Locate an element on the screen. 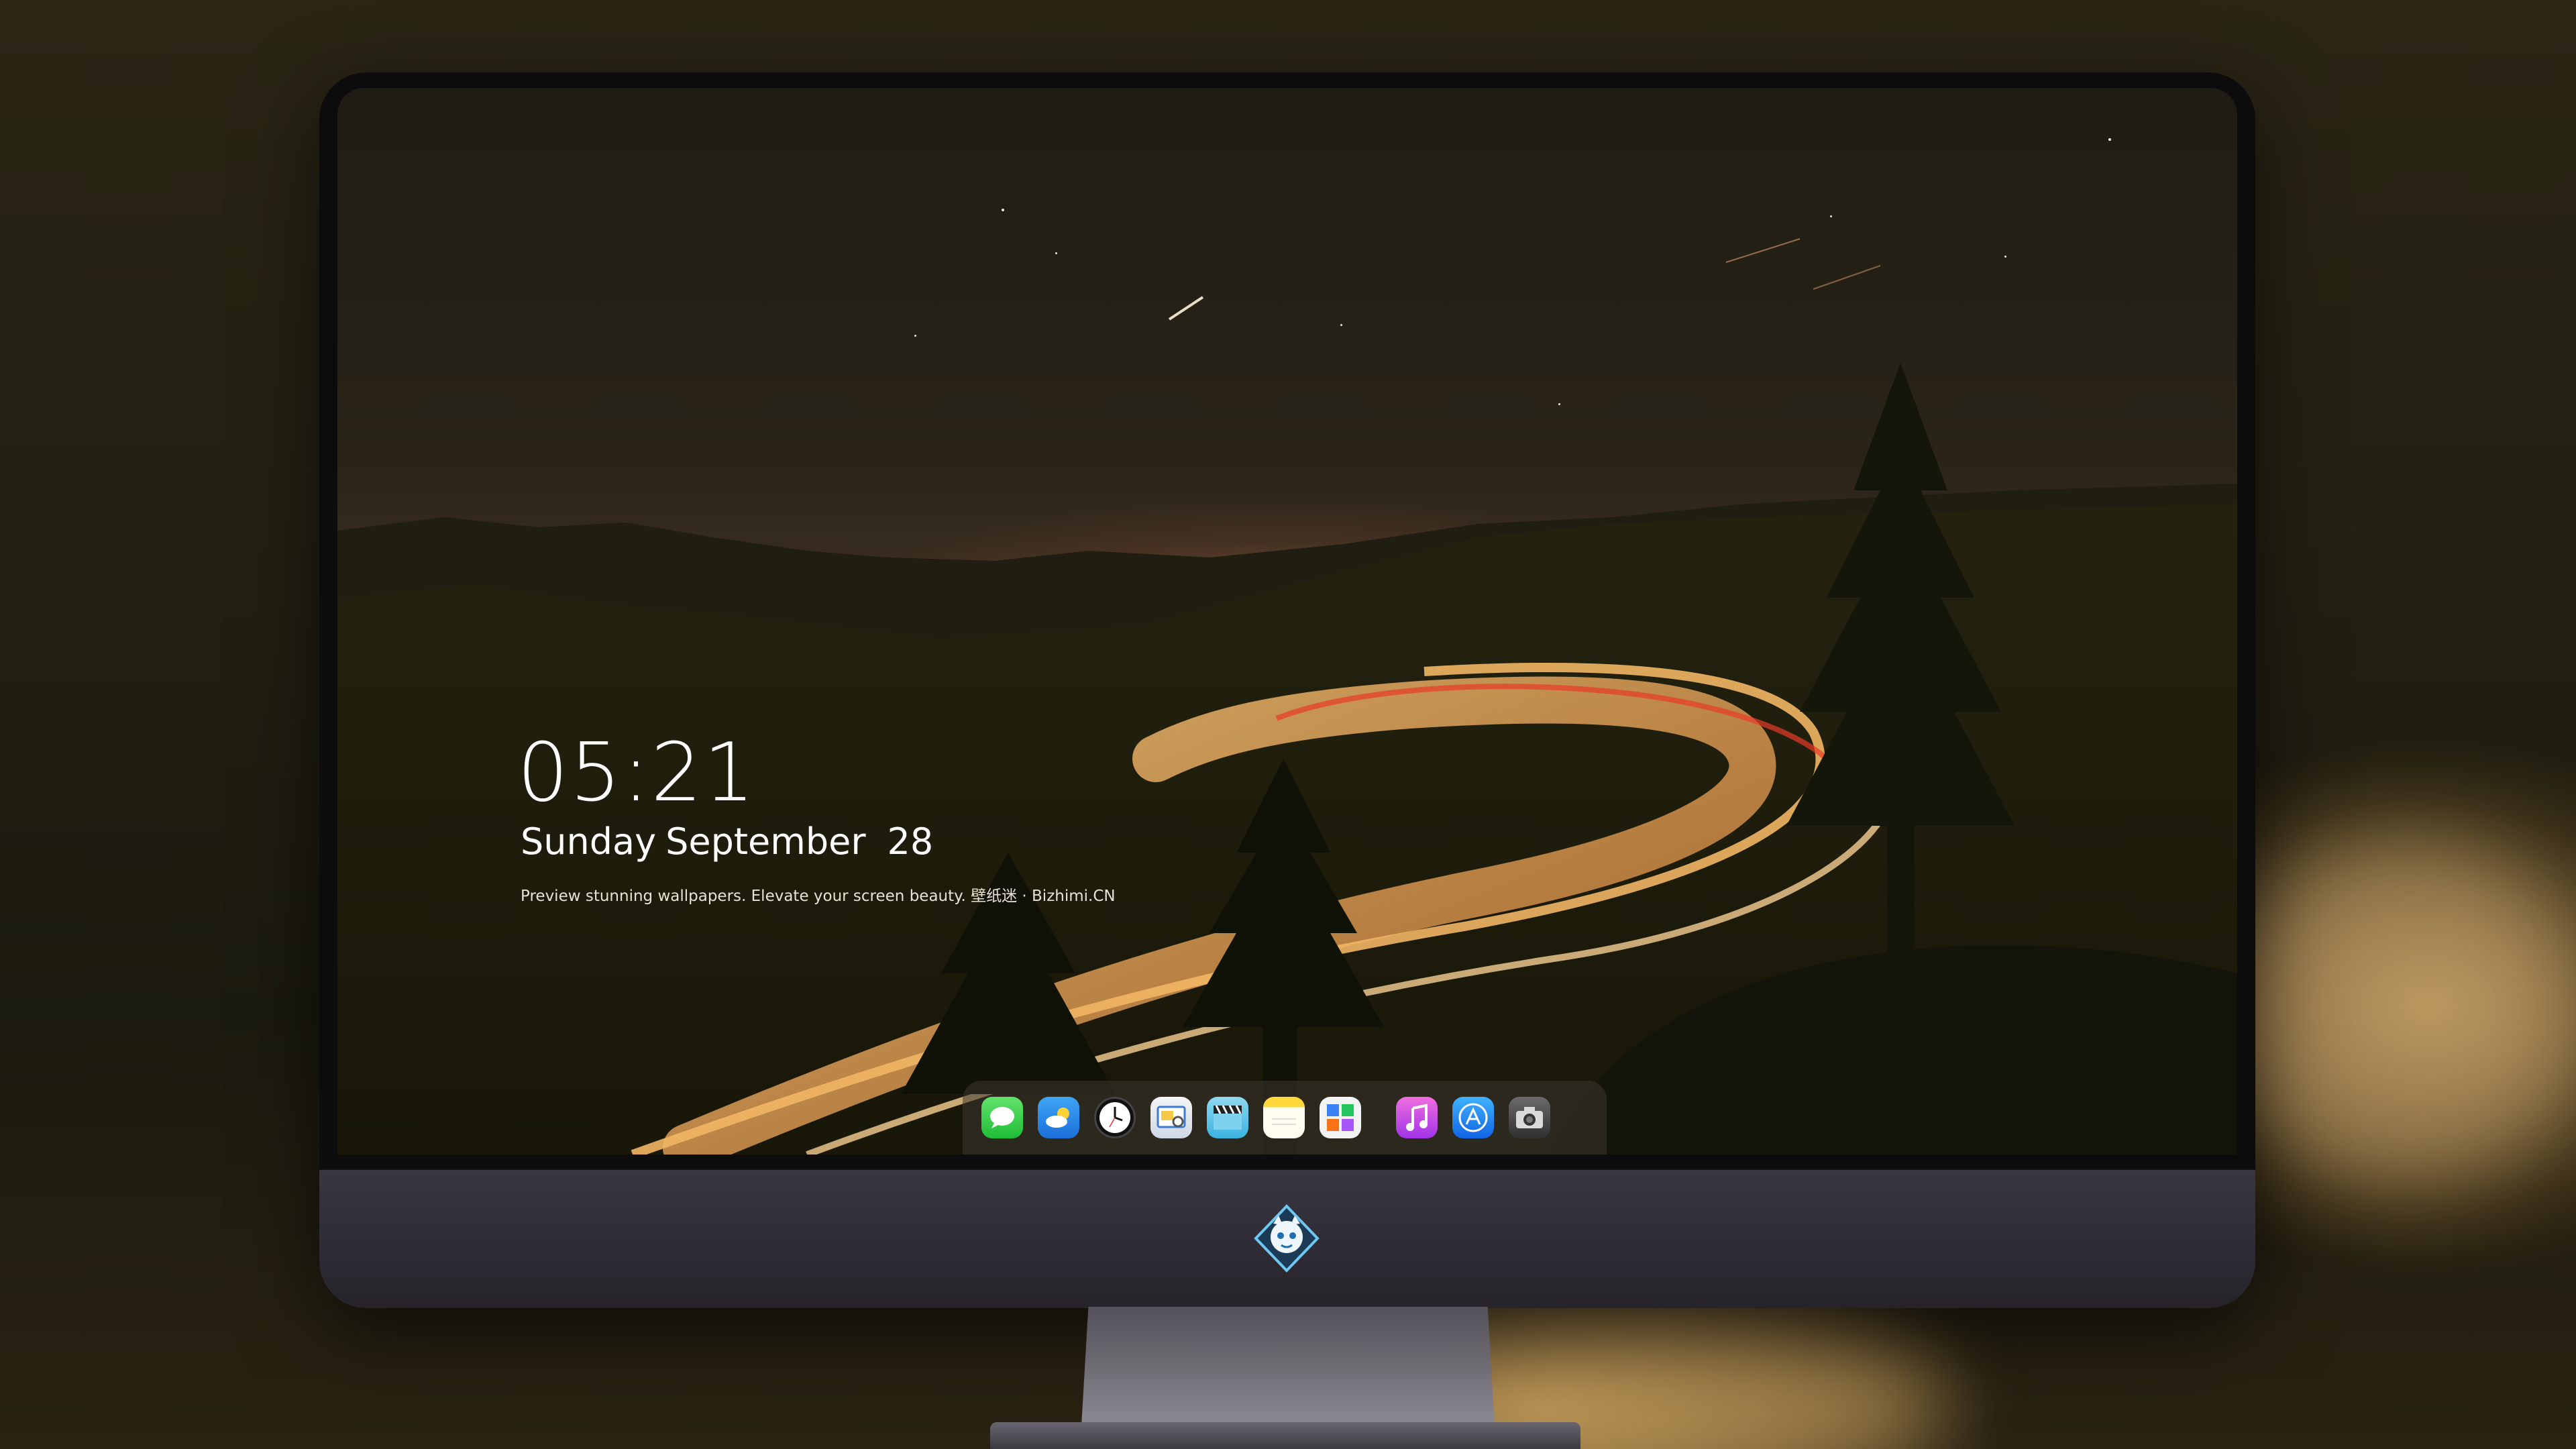 This screenshot has height=1449, width=2576. camera-icon is located at coordinates (1529, 1117).